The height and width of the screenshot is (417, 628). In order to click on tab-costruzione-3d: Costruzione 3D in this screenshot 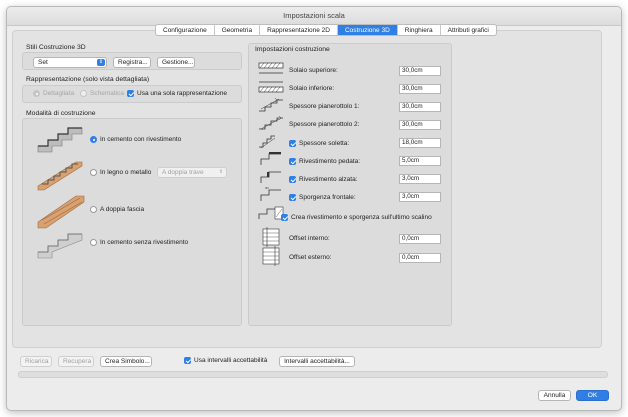, I will do `click(367, 30)`.